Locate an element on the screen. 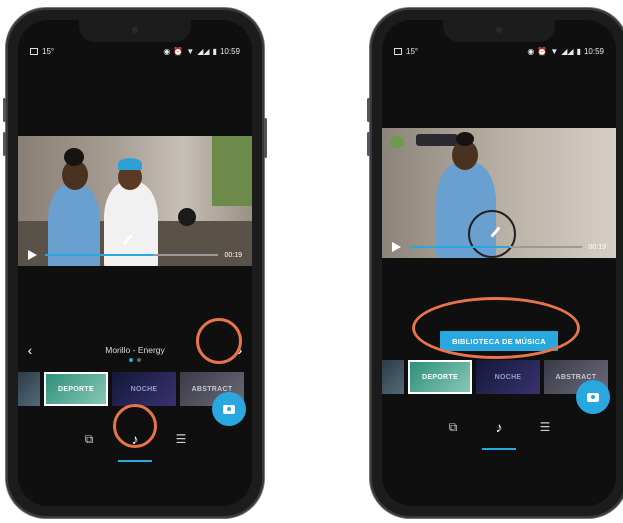 This screenshot has height=523, width=623. page-indicator is located at coordinates (135, 360).